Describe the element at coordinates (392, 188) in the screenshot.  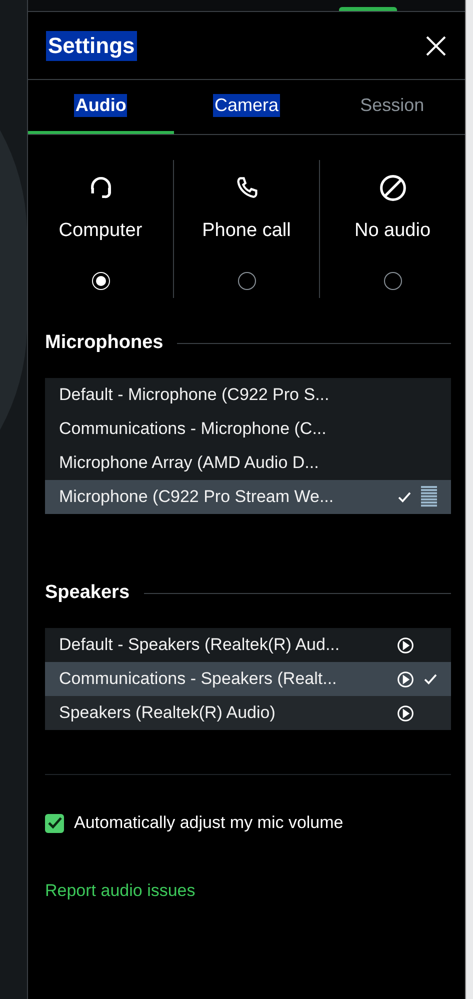
I see `no-audio-icon` at that location.